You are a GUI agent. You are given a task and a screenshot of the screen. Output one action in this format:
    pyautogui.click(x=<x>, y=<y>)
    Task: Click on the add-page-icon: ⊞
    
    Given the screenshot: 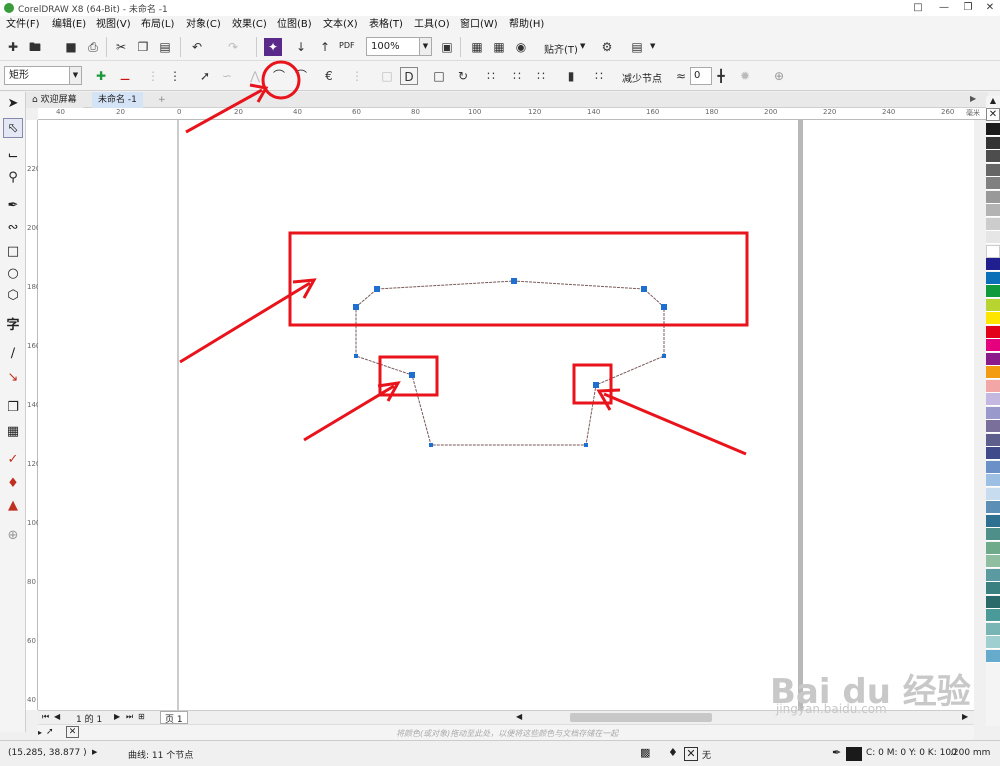 What is the action you would take?
    pyautogui.click(x=141, y=716)
    